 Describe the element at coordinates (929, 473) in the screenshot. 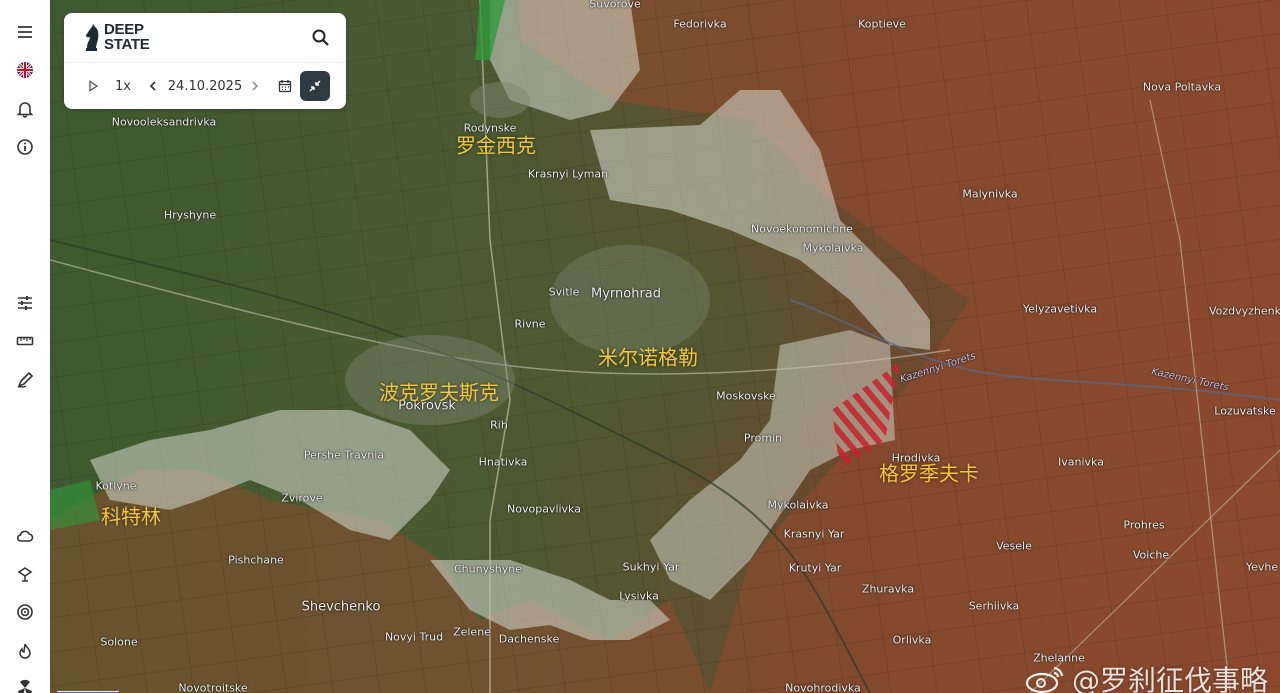

I see `annotation-hrodivka: 格罗季夫卡` at that location.